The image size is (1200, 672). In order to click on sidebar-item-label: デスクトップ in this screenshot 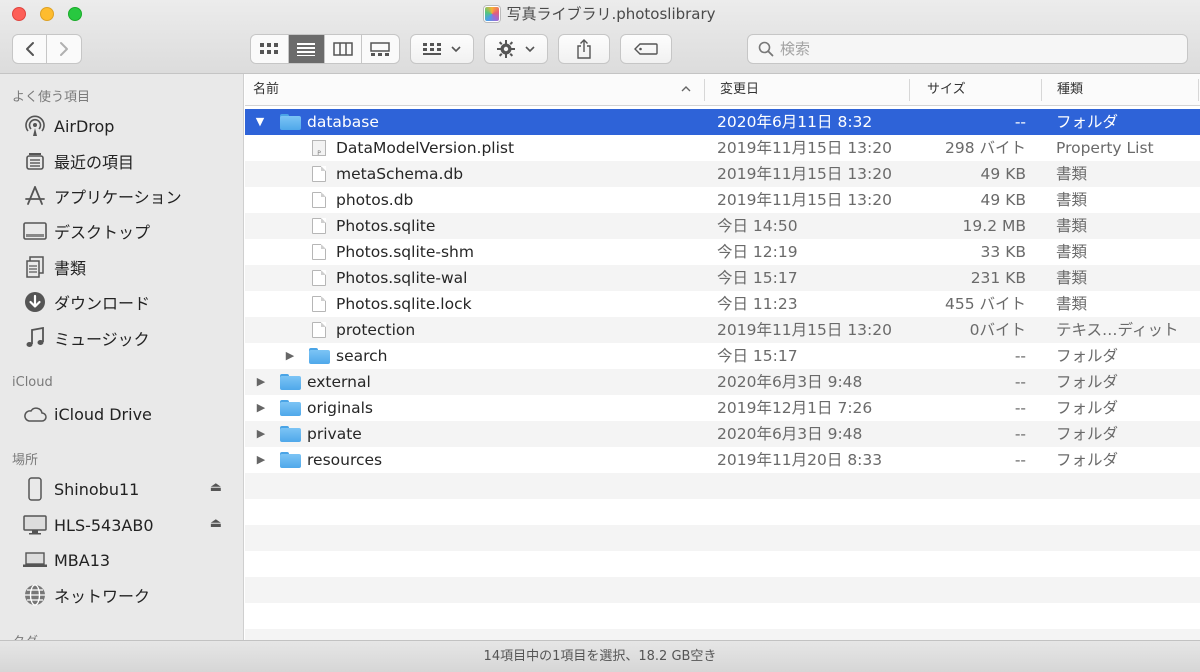, I will do `click(102, 232)`.